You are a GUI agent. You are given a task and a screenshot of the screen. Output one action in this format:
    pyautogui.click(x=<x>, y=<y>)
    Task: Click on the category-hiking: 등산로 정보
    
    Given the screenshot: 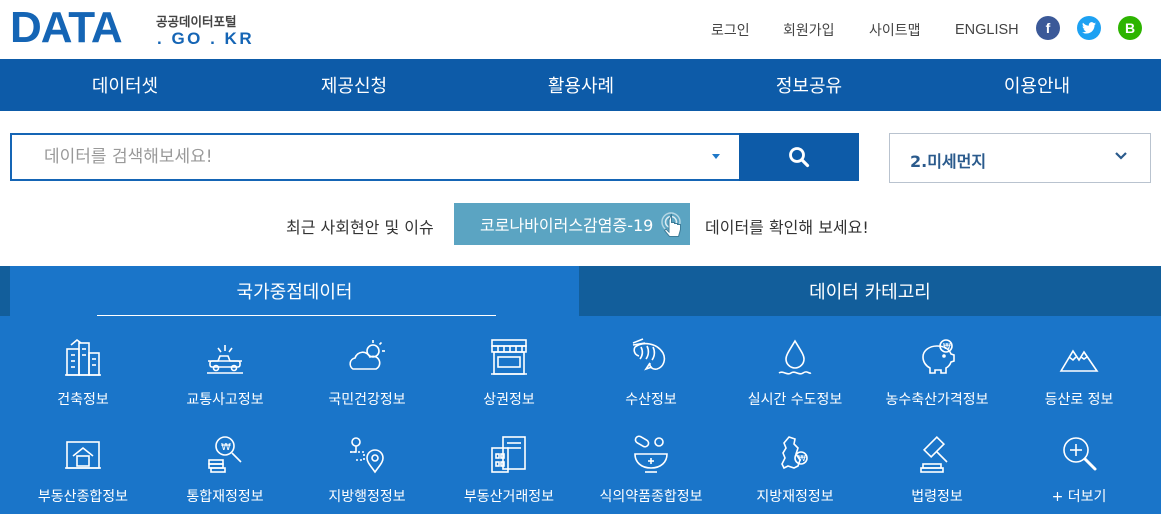 What is the action you would take?
    pyautogui.click(x=1079, y=377)
    